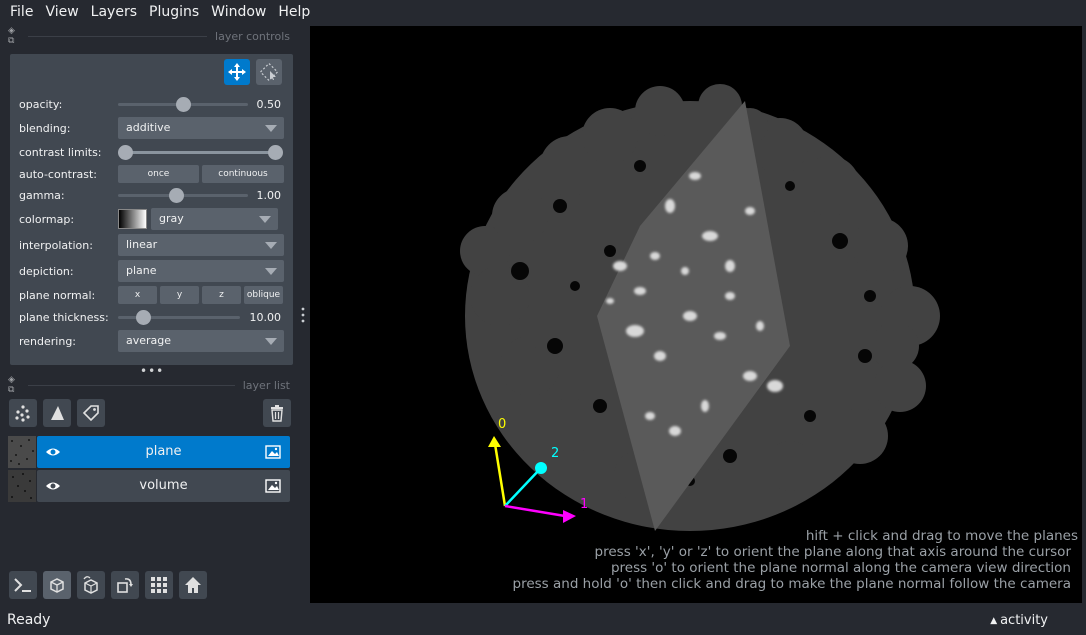 This screenshot has width=1086, height=635. I want to click on shapes-icon, so click(57, 413).